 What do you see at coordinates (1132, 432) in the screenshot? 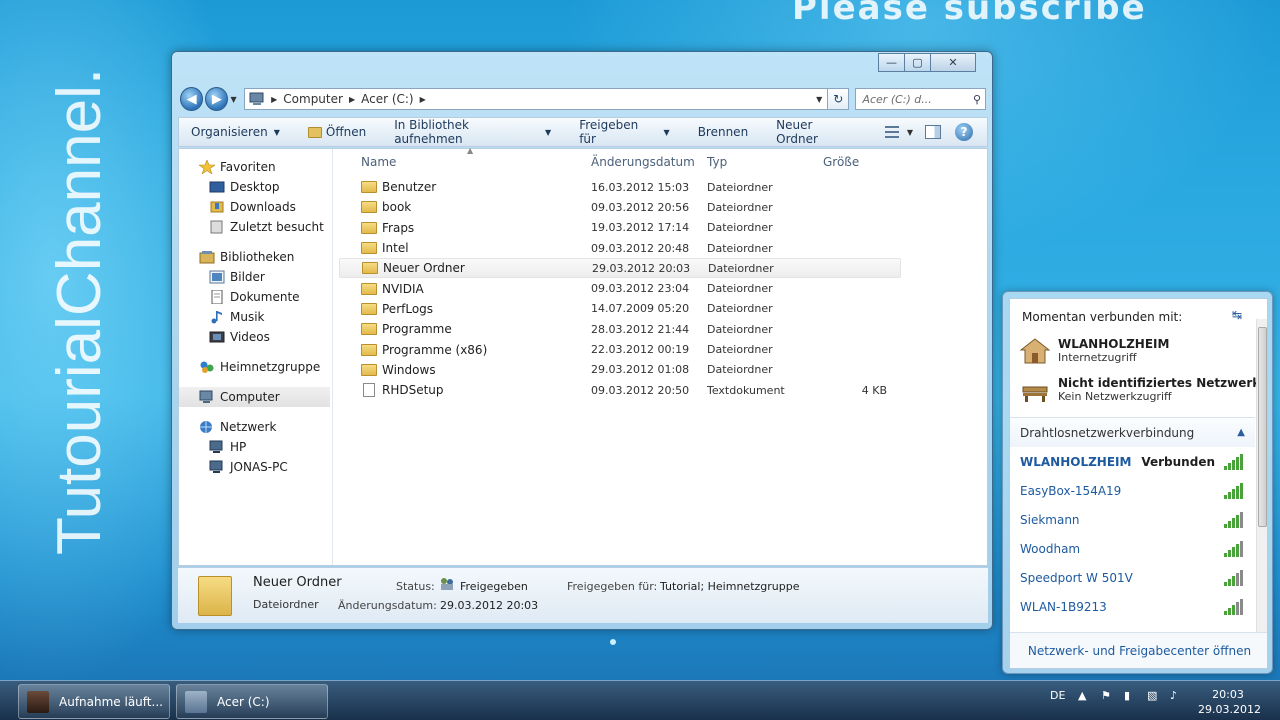
I see `wireless-section-header: Drahtlosnetzwerkverbindung ▲` at bounding box center [1132, 432].